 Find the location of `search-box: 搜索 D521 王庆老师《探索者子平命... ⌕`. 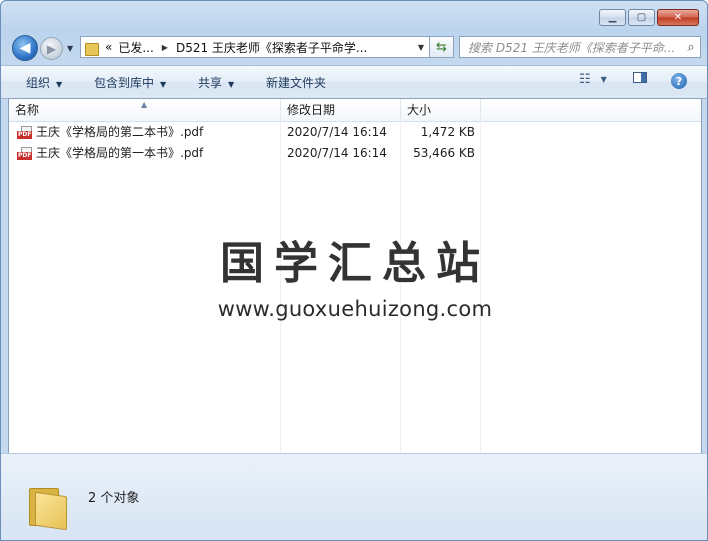

search-box: 搜索 D521 王庆老师《探索者子平命... ⌕ is located at coordinates (580, 47).